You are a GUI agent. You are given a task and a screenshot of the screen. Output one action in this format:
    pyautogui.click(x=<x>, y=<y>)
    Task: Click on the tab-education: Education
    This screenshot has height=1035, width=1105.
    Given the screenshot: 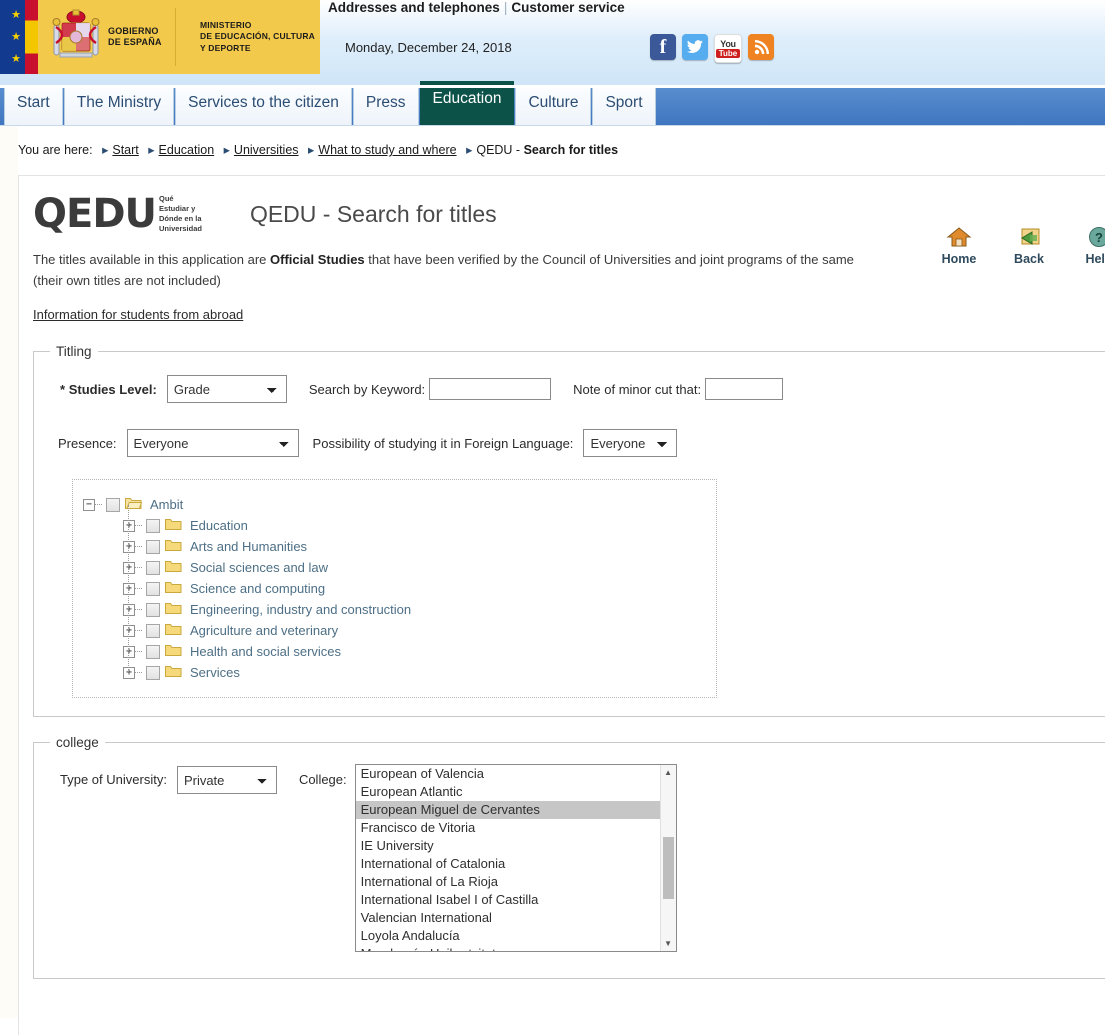 What is the action you would take?
    pyautogui.click(x=467, y=103)
    